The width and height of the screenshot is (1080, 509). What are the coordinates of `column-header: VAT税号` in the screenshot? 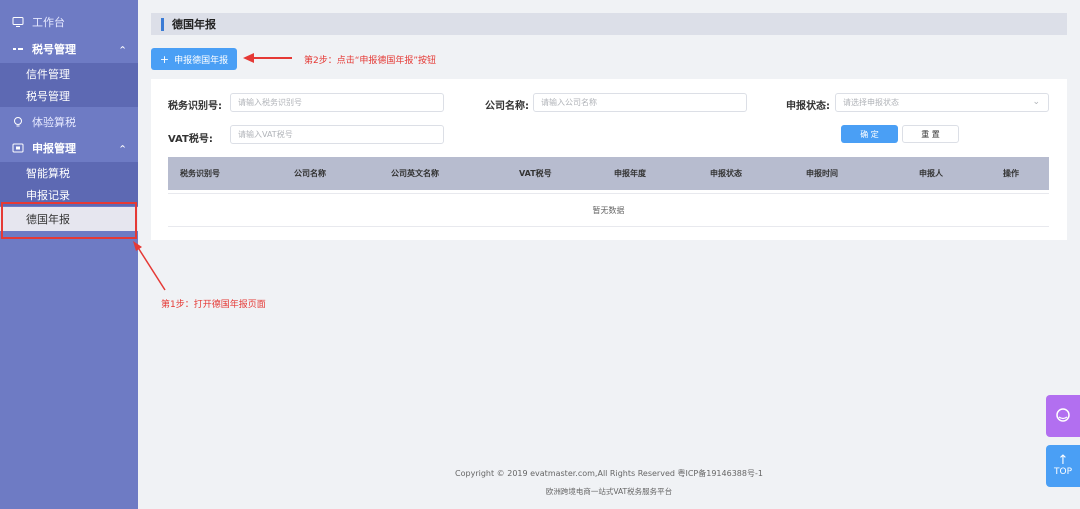 It's located at (535, 173).